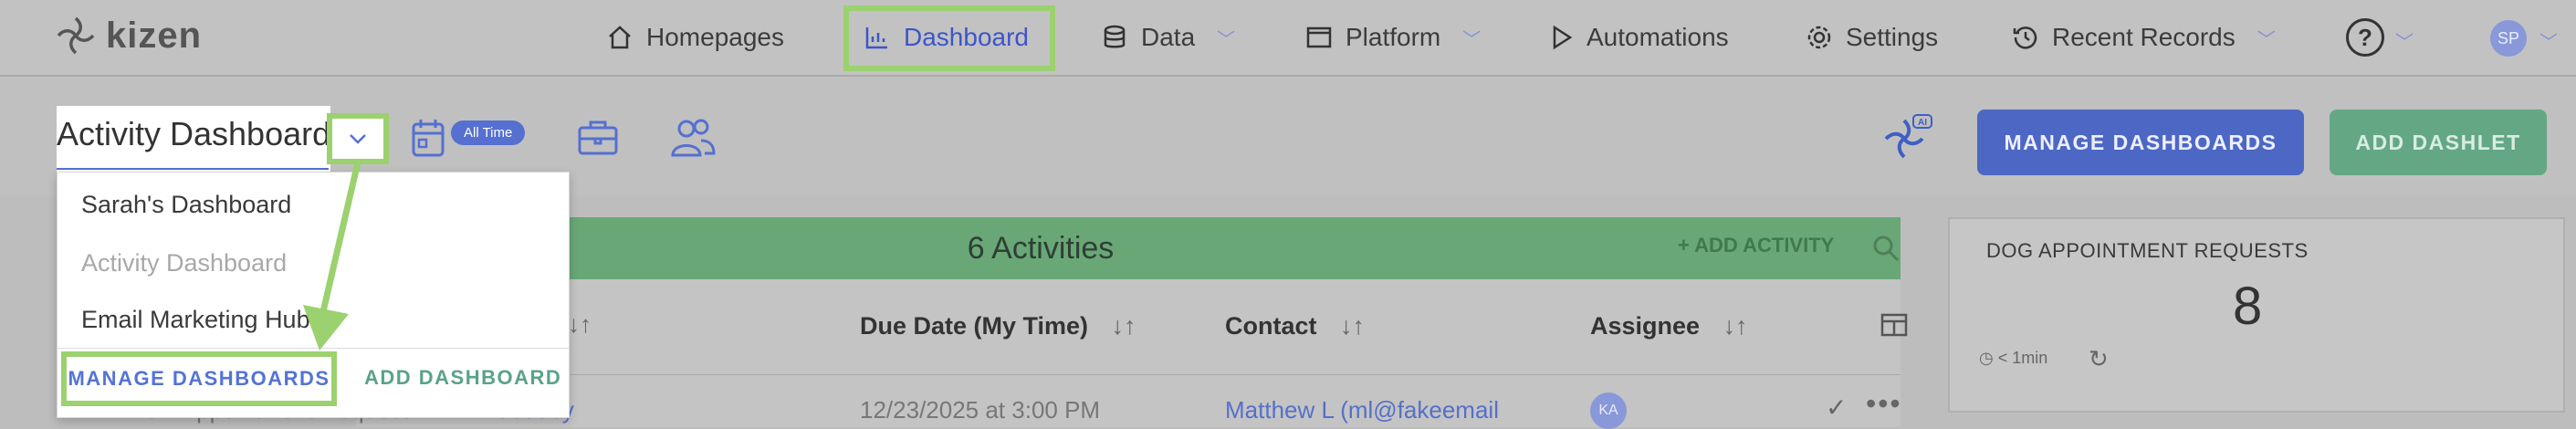 The width and height of the screenshot is (2576, 429). I want to click on calendar-icon, so click(428, 140).